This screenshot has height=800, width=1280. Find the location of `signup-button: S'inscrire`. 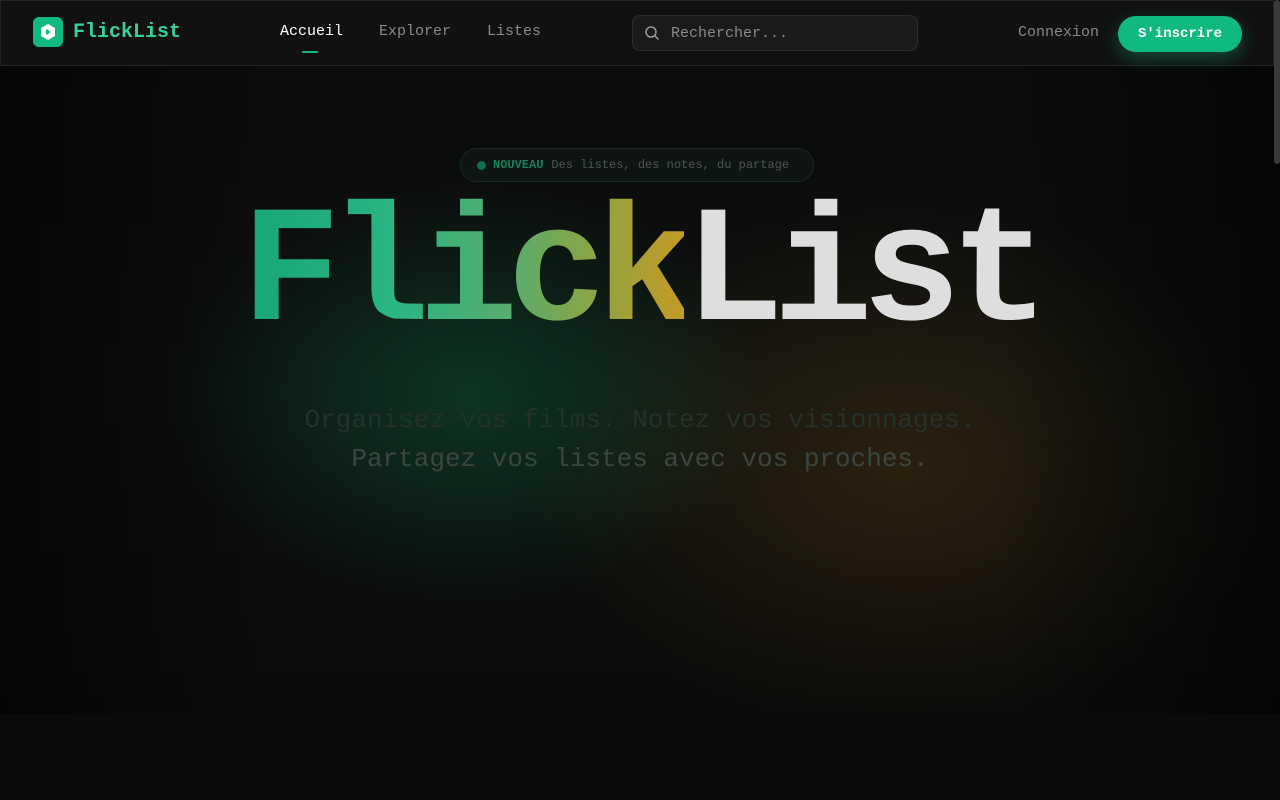

signup-button: S'inscrire is located at coordinates (1180, 34).